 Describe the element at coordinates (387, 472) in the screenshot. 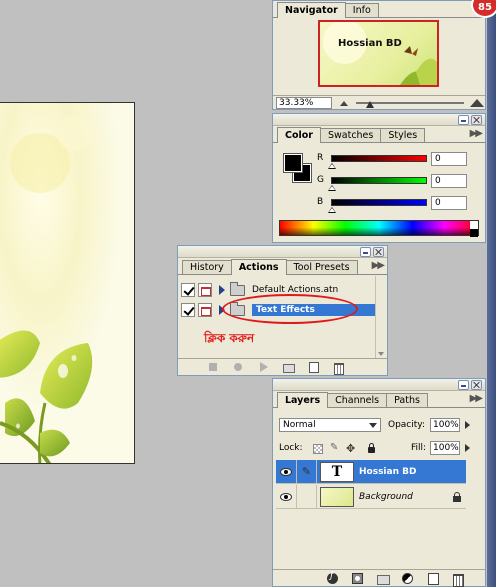

I see `layer-name: Hossian BD` at that location.